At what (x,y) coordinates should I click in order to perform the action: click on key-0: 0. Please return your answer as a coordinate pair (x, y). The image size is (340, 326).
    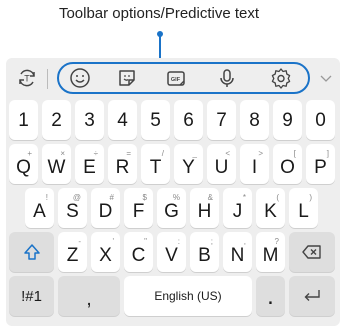
    Looking at the image, I should click on (320, 120).